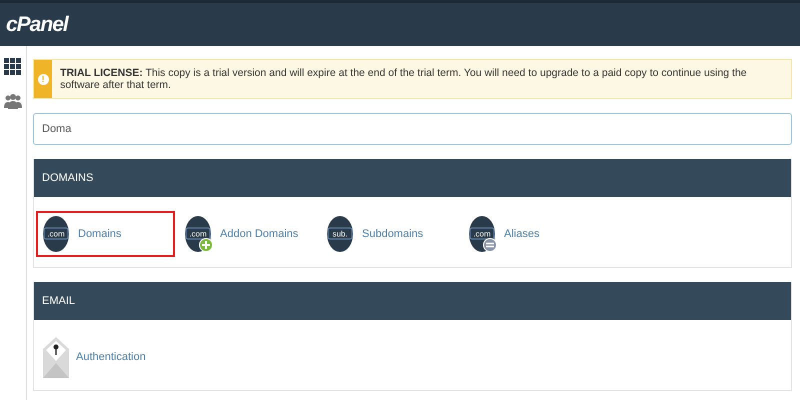 The height and width of the screenshot is (400, 800). I want to click on domain-remove-icon: .com, so click(483, 234).